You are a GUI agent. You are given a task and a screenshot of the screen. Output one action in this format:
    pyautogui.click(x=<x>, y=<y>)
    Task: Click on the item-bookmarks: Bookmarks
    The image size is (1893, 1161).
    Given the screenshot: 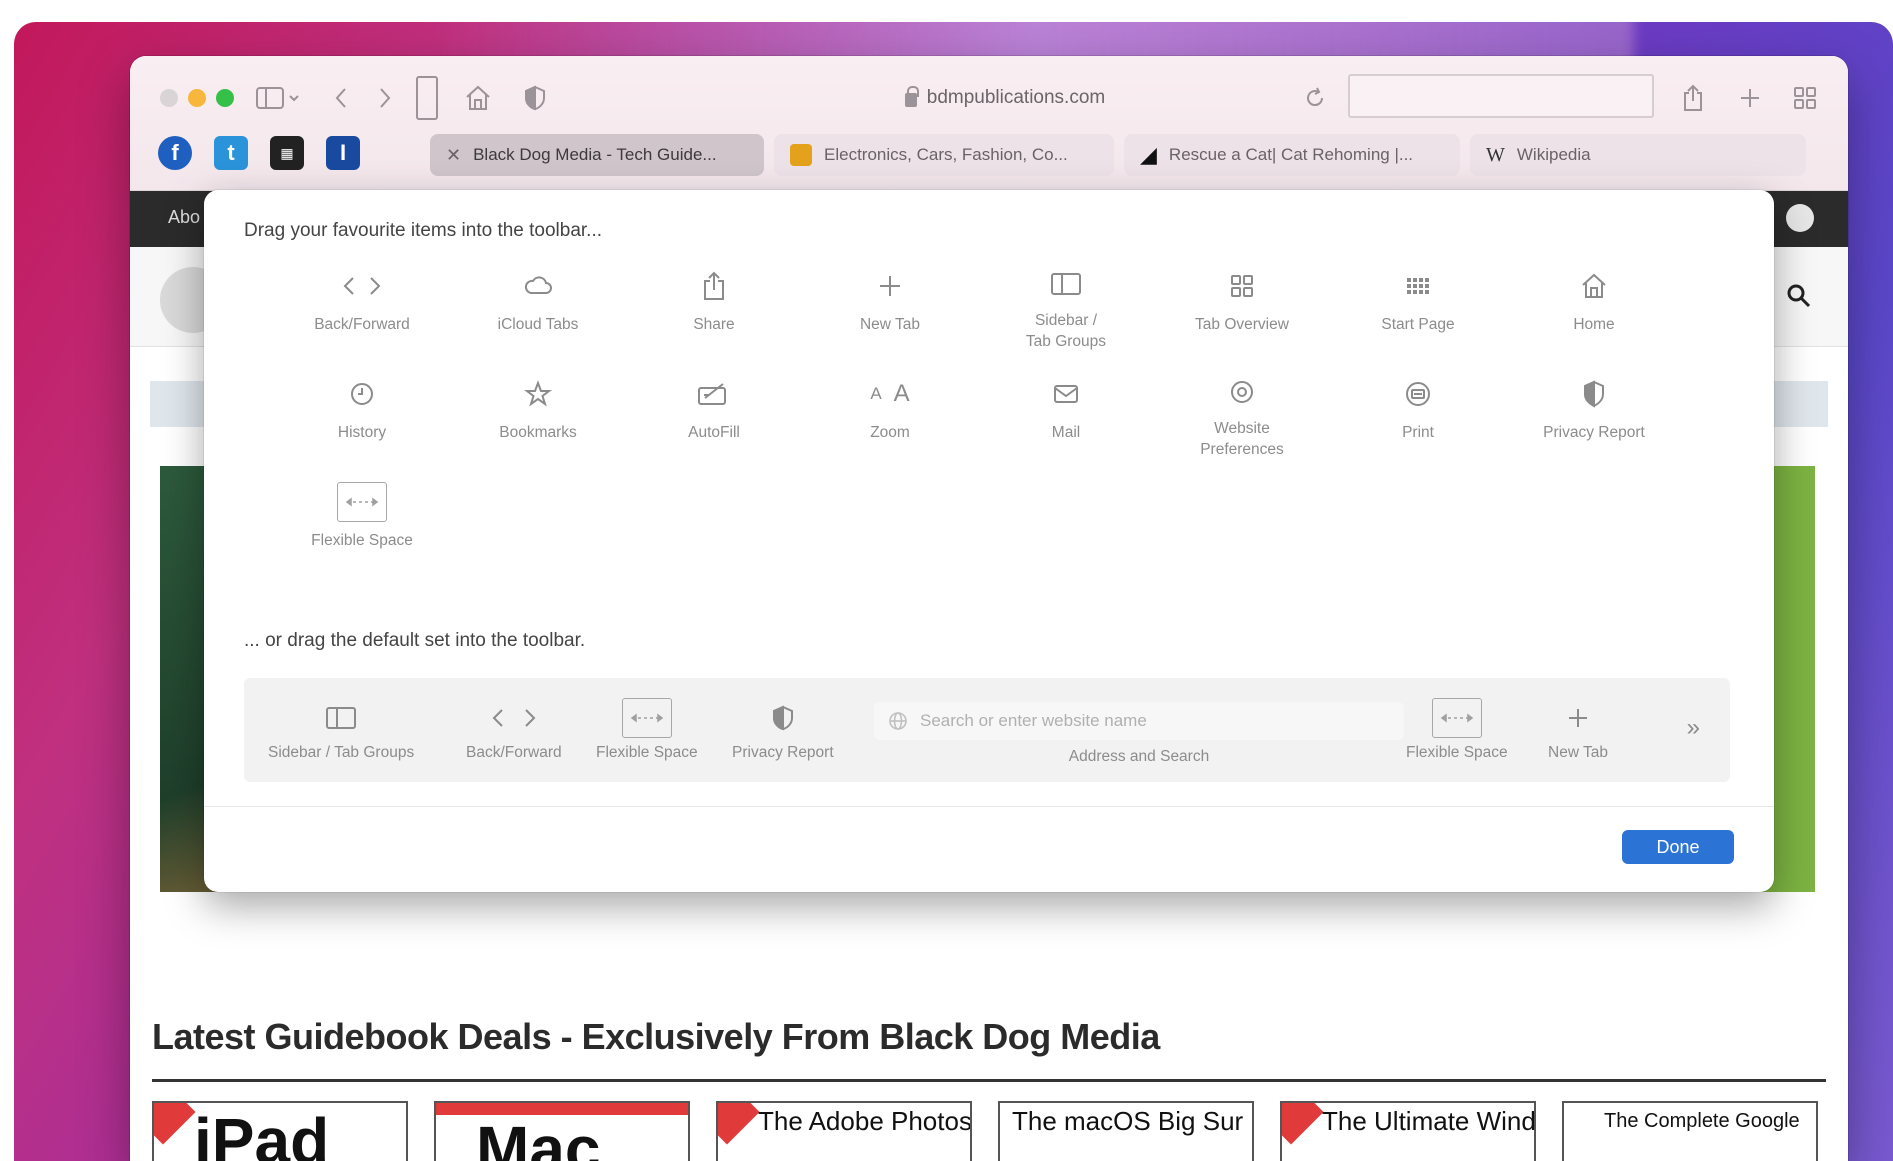 What is the action you would take?
    pyautogui.click(x=538, y=417)
    